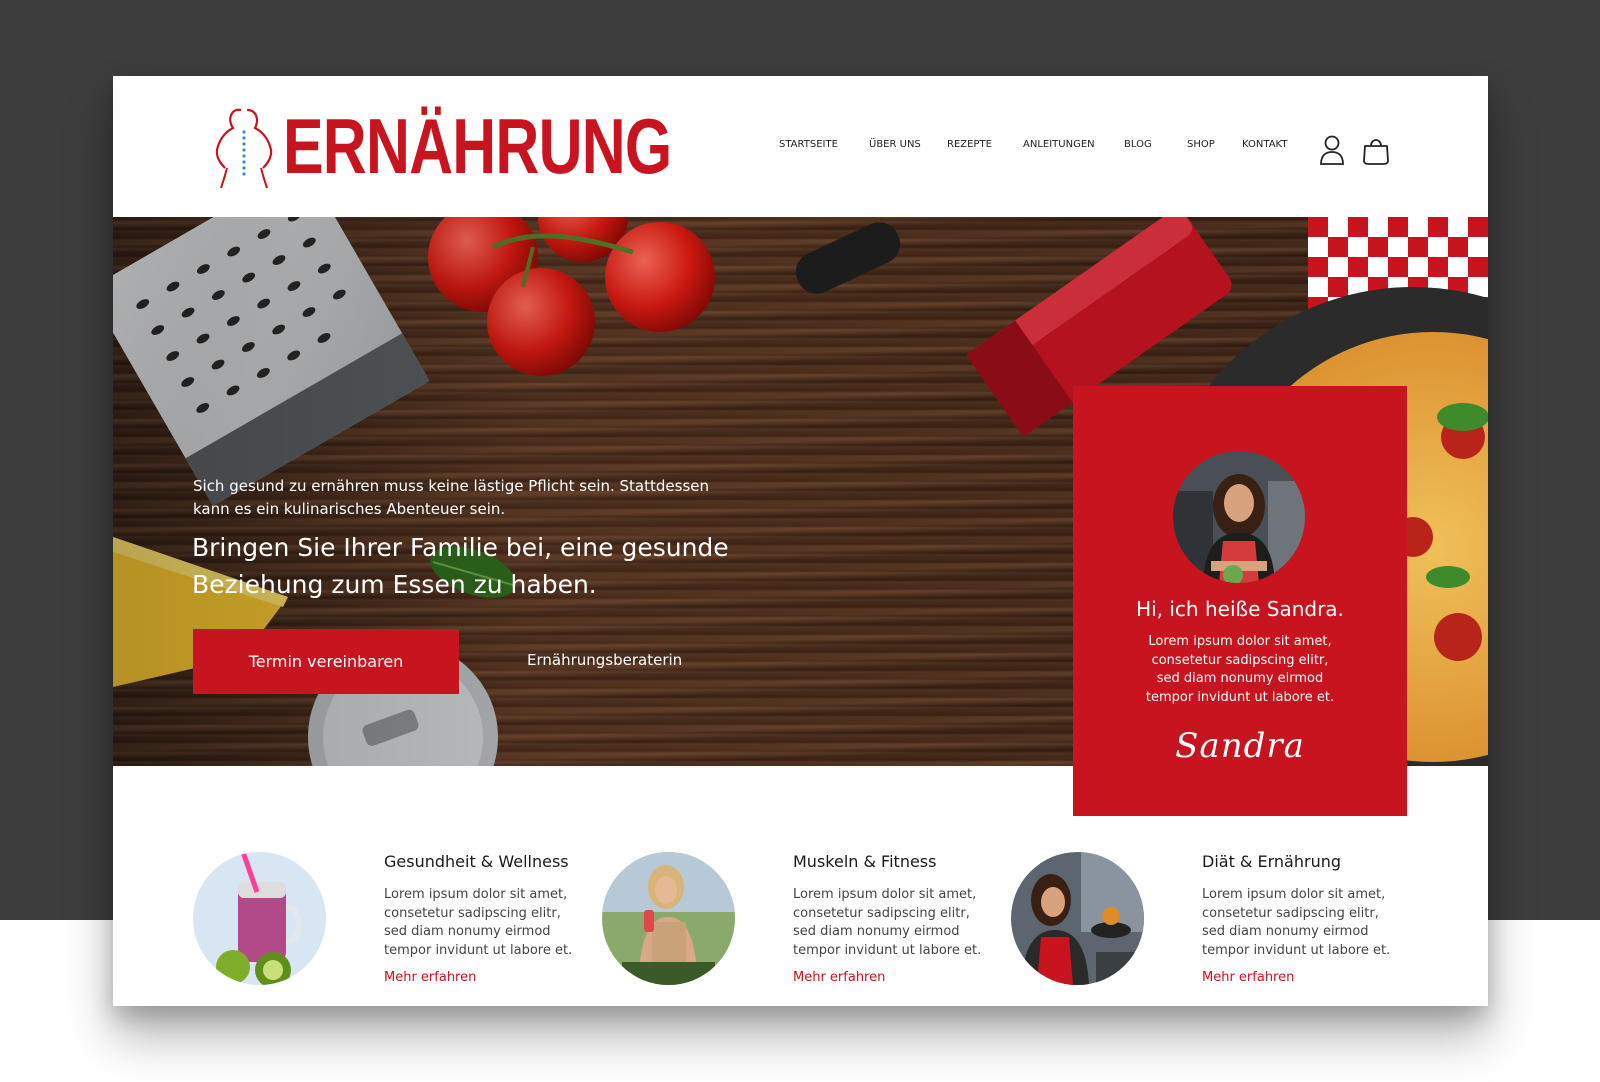 Image resolution: width=1600 pixels, height=1082 pixels. I want to click on feature-link-fitness: Mehr erfahren, so click(839, 977).